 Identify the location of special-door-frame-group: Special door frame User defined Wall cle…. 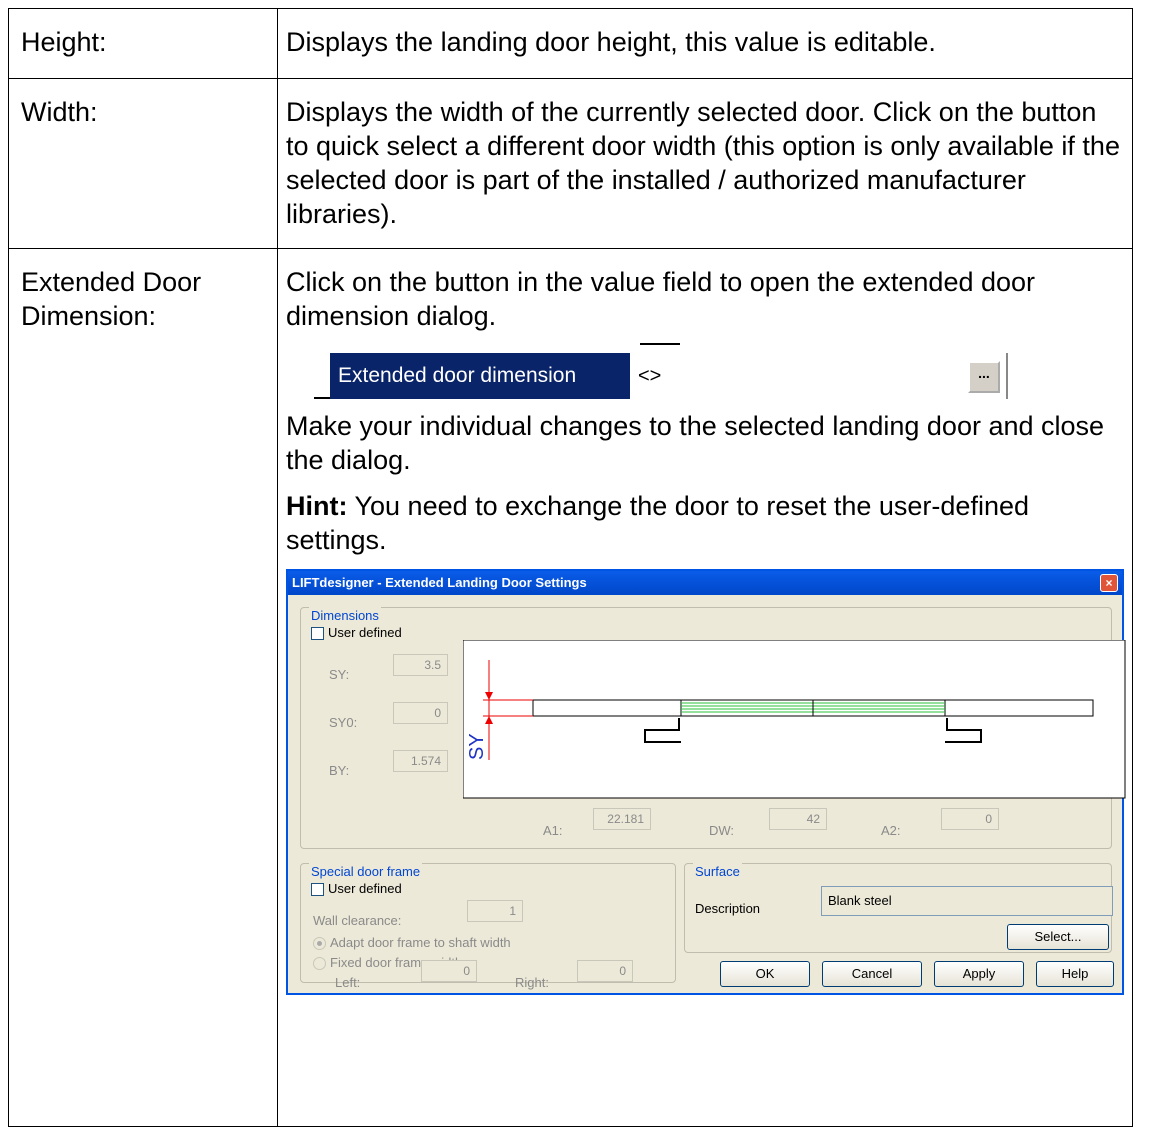
(488, 922).